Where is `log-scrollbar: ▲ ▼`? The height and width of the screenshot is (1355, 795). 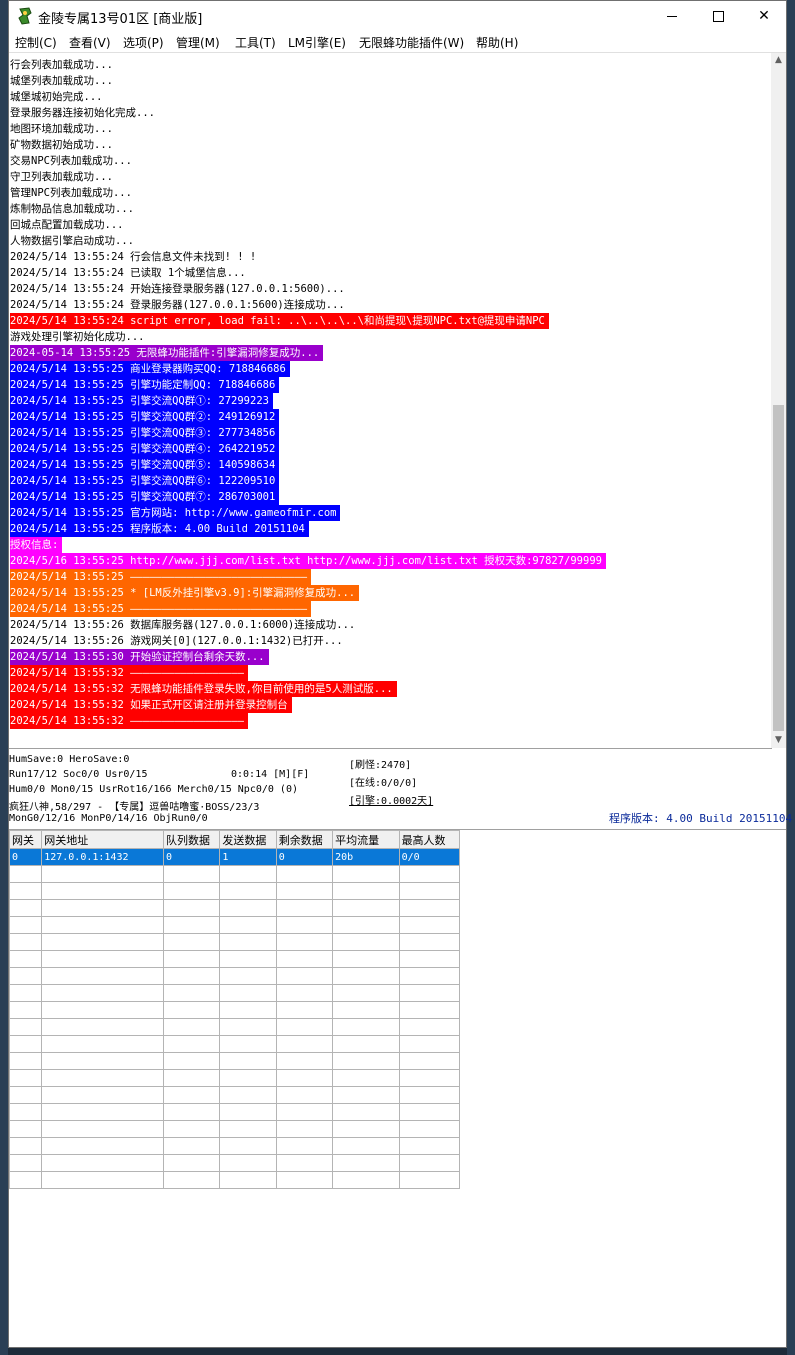 log-scrollbar: ▲ ▼ is located at coordinates (778, 400).